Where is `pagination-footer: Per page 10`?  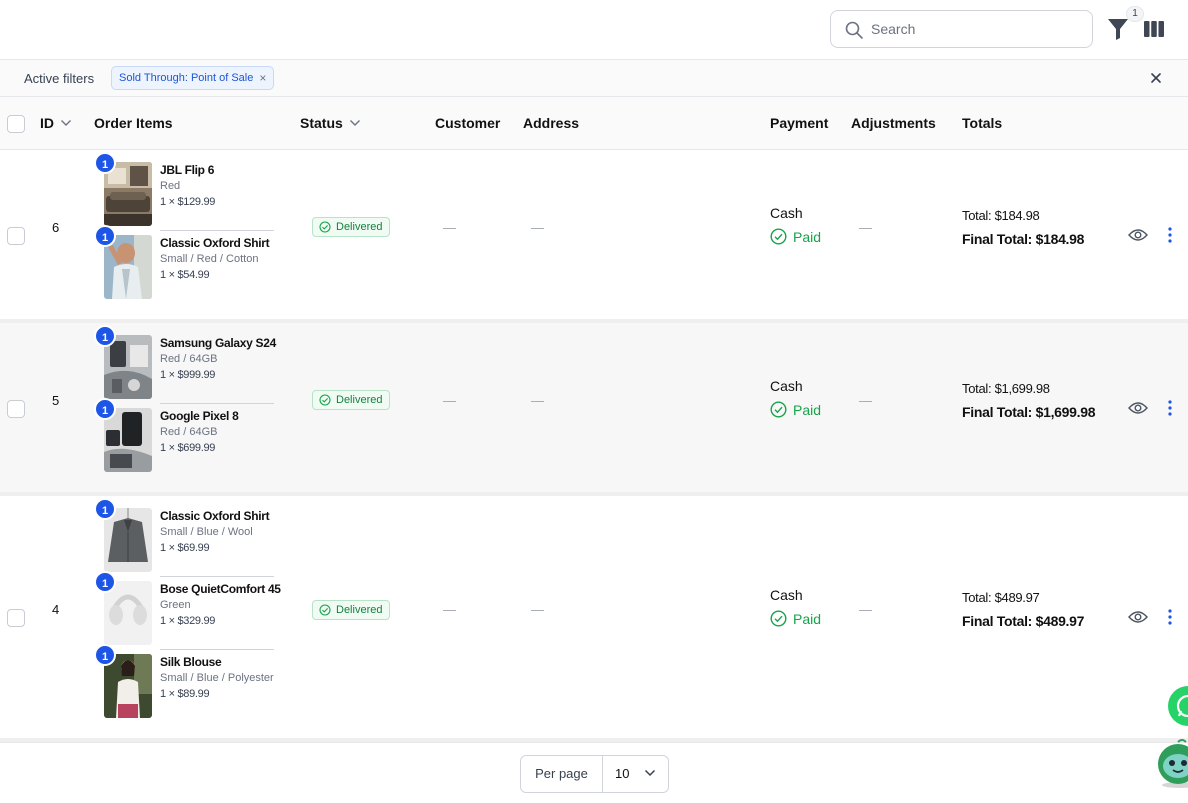
pagination-footer: Per page 10 is located at coordinates (594, 772).